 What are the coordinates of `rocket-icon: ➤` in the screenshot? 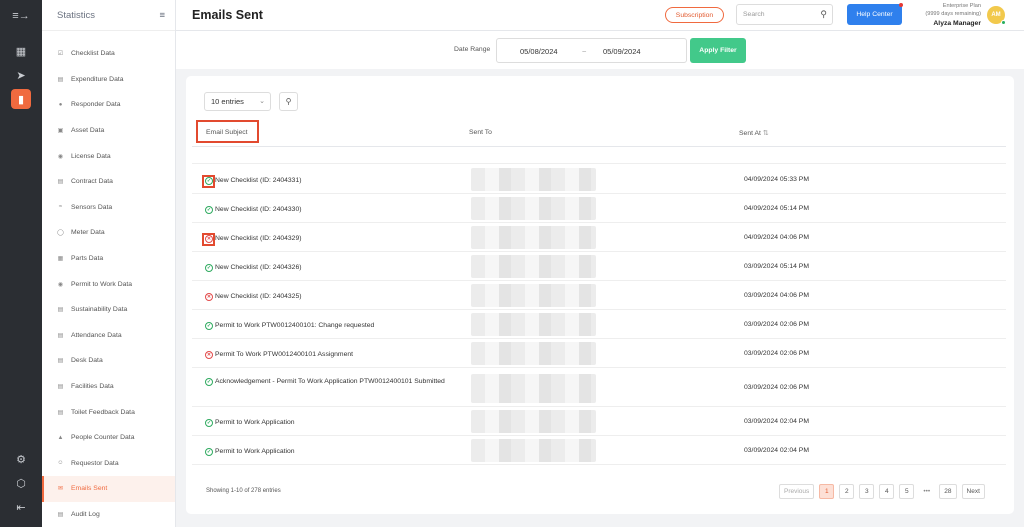 It's located at (21, 75).